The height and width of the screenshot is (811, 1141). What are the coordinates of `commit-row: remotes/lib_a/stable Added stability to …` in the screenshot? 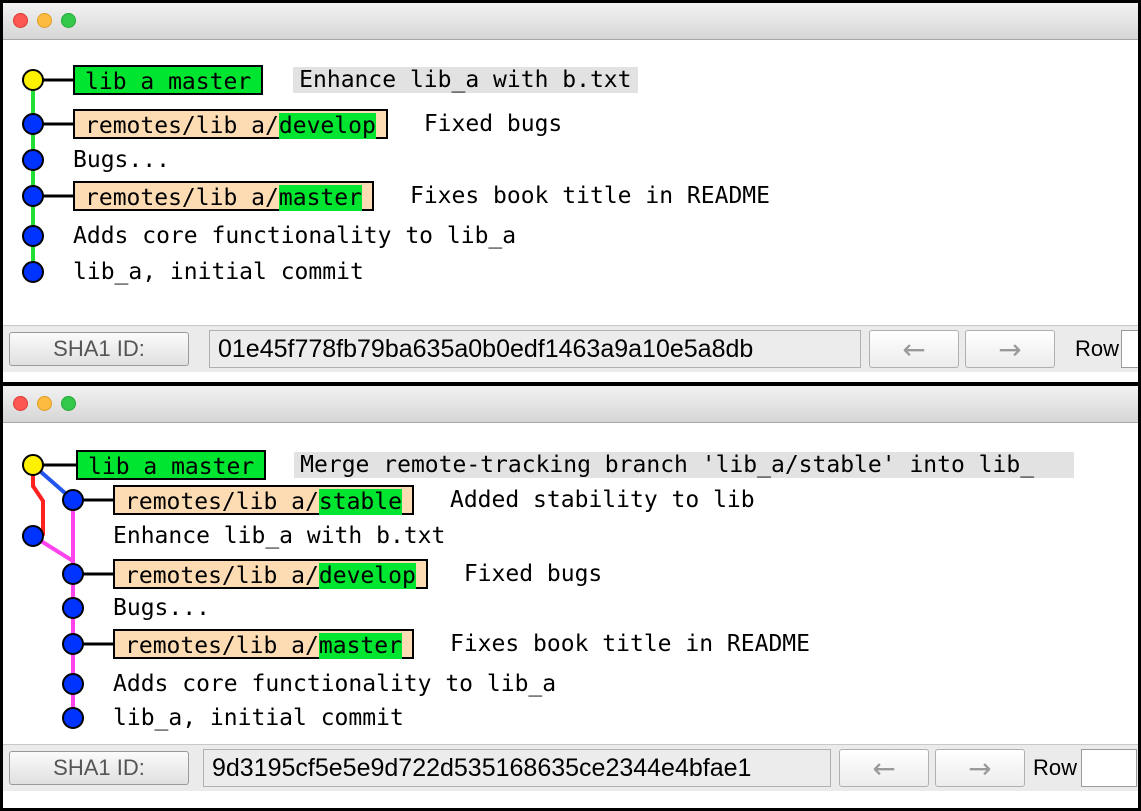 It's located at (434, 500).